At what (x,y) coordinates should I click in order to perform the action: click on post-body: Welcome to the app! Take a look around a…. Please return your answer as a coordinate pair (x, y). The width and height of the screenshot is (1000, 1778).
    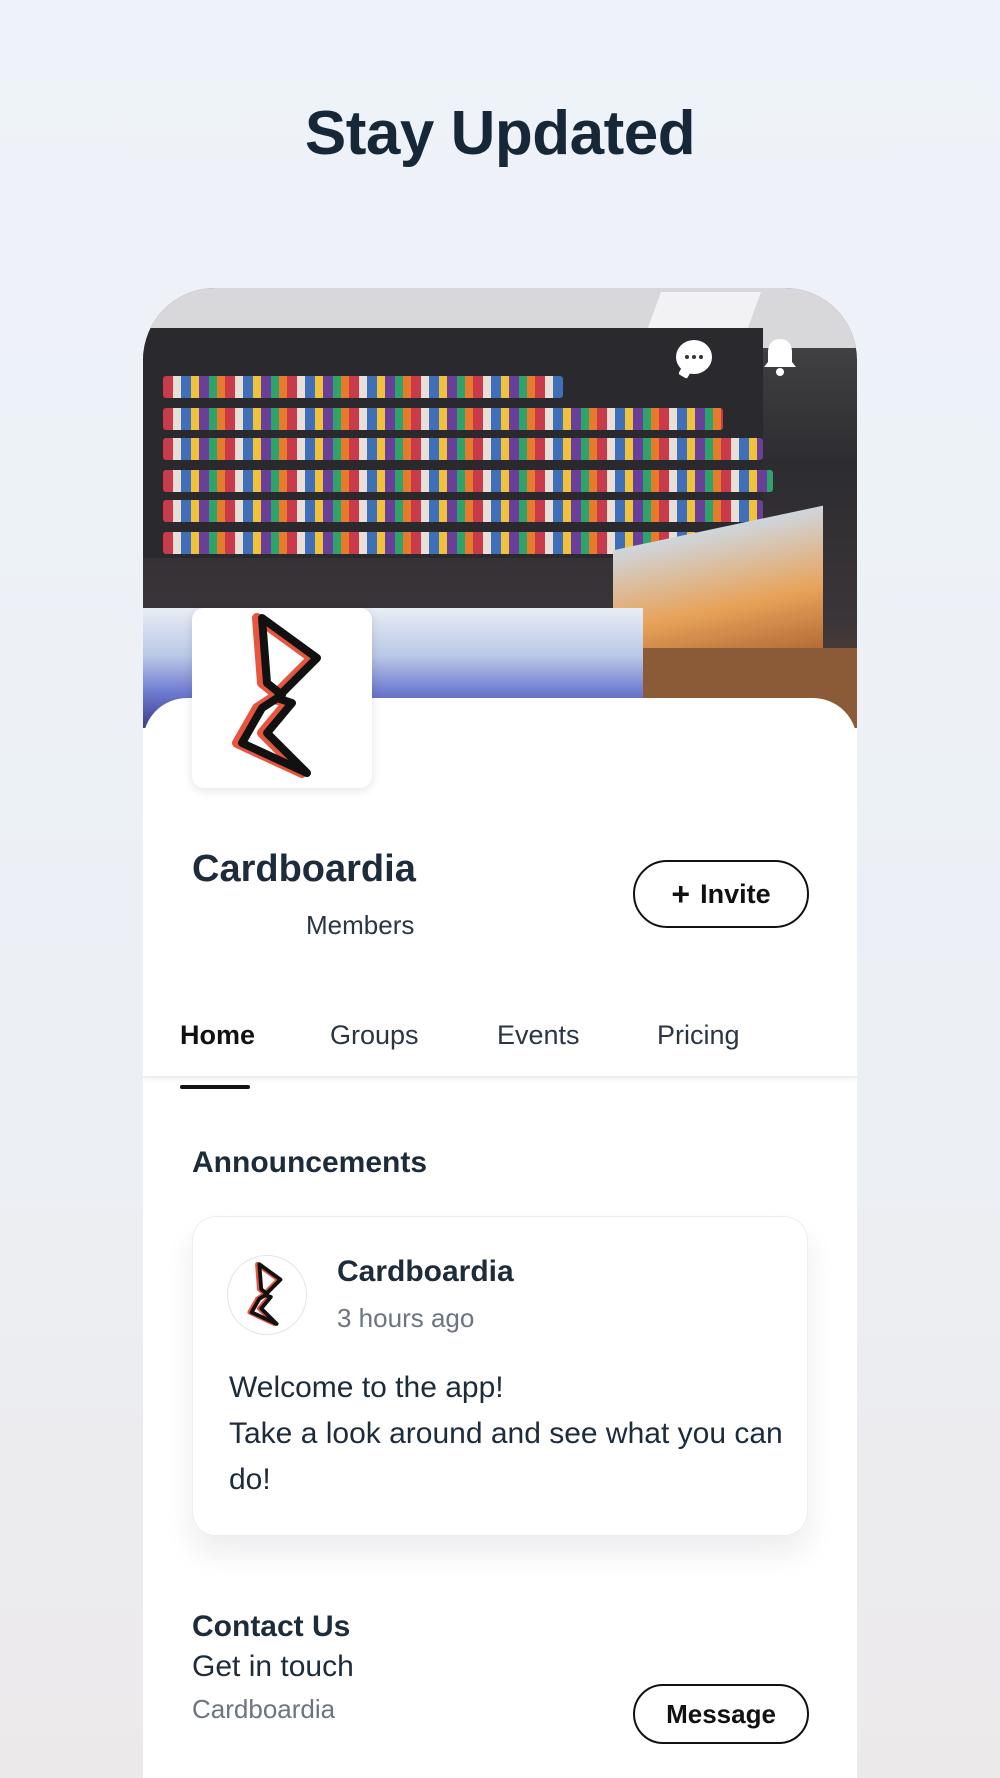
    Looking at the image, I should click on (509, 1434).